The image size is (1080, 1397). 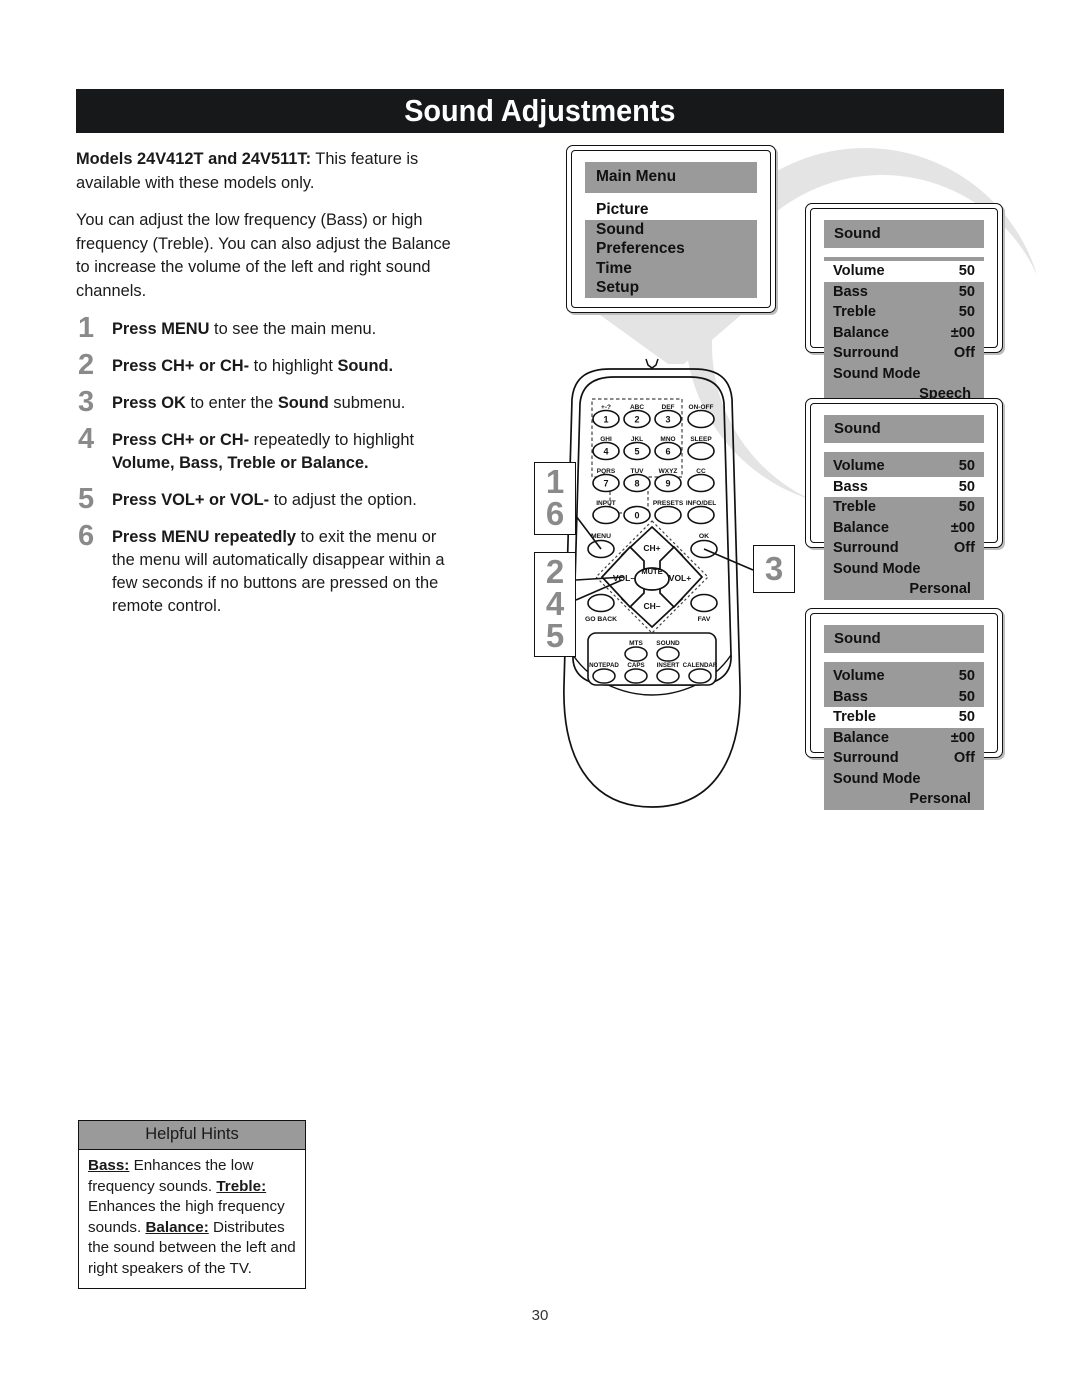 I want to click on step-number: 4, so click(x=86, y=439).